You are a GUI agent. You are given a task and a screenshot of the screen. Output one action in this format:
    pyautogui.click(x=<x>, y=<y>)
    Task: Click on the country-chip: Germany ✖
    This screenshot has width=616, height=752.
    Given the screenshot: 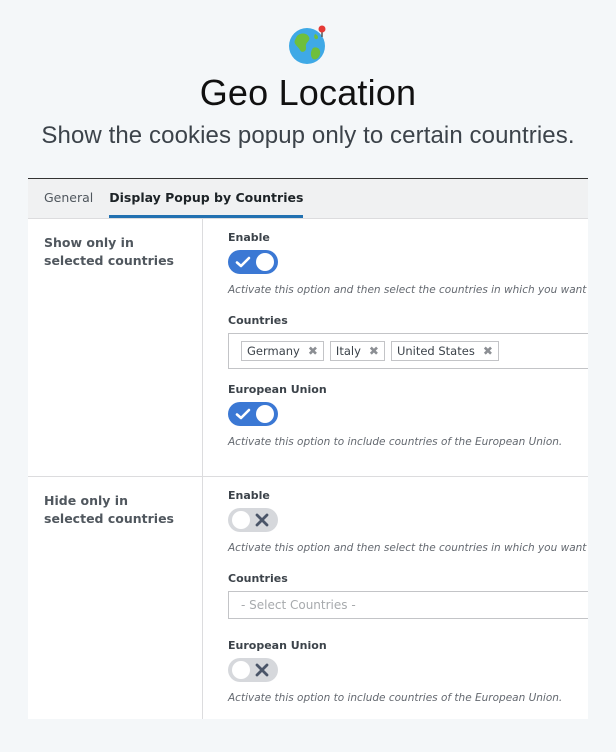 What is the action you would take?
    pyautogui.click(x=282, y=351)
    